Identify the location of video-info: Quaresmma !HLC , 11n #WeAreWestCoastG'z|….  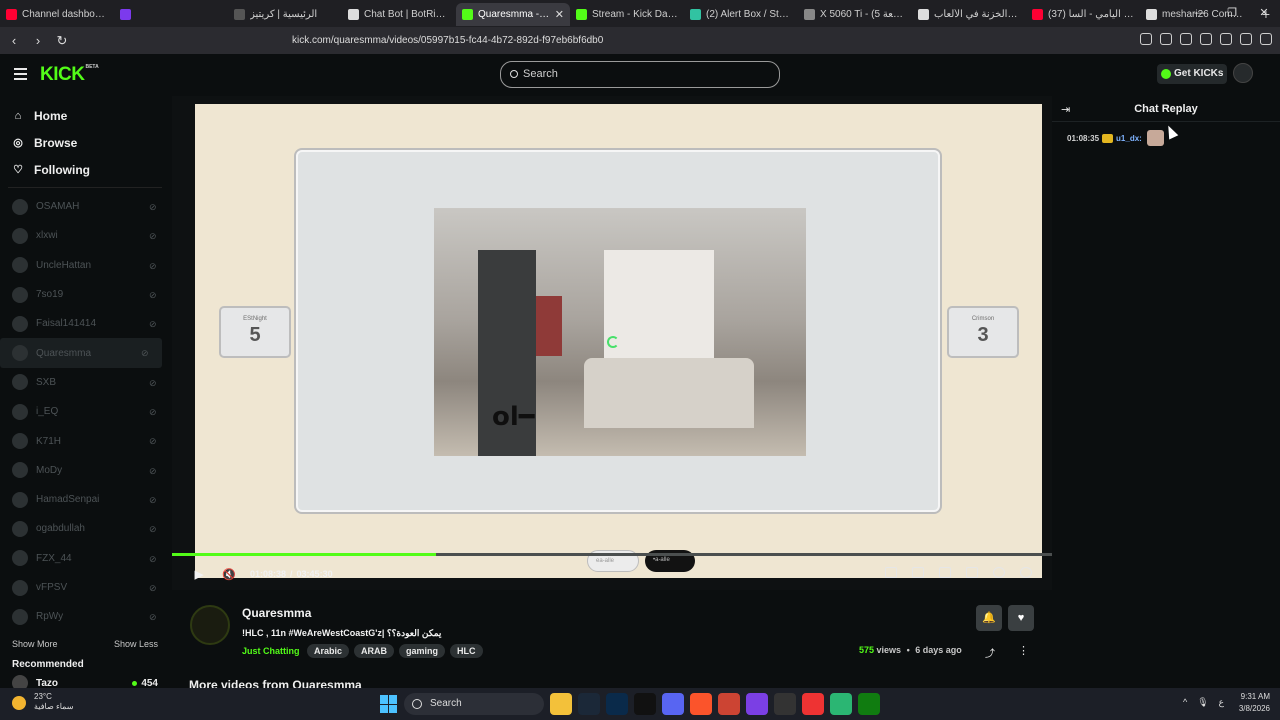
(618, 650).